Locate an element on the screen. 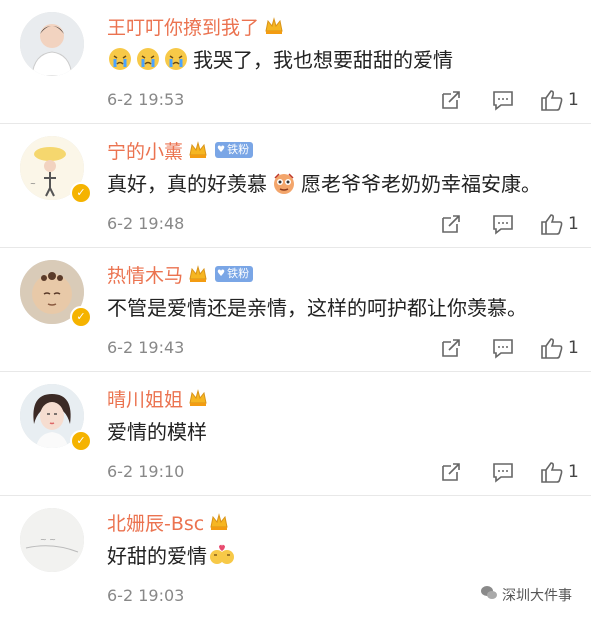 The image size is (591, 620). watermark: 深圳大件事 is located at coordinates (526, 595).